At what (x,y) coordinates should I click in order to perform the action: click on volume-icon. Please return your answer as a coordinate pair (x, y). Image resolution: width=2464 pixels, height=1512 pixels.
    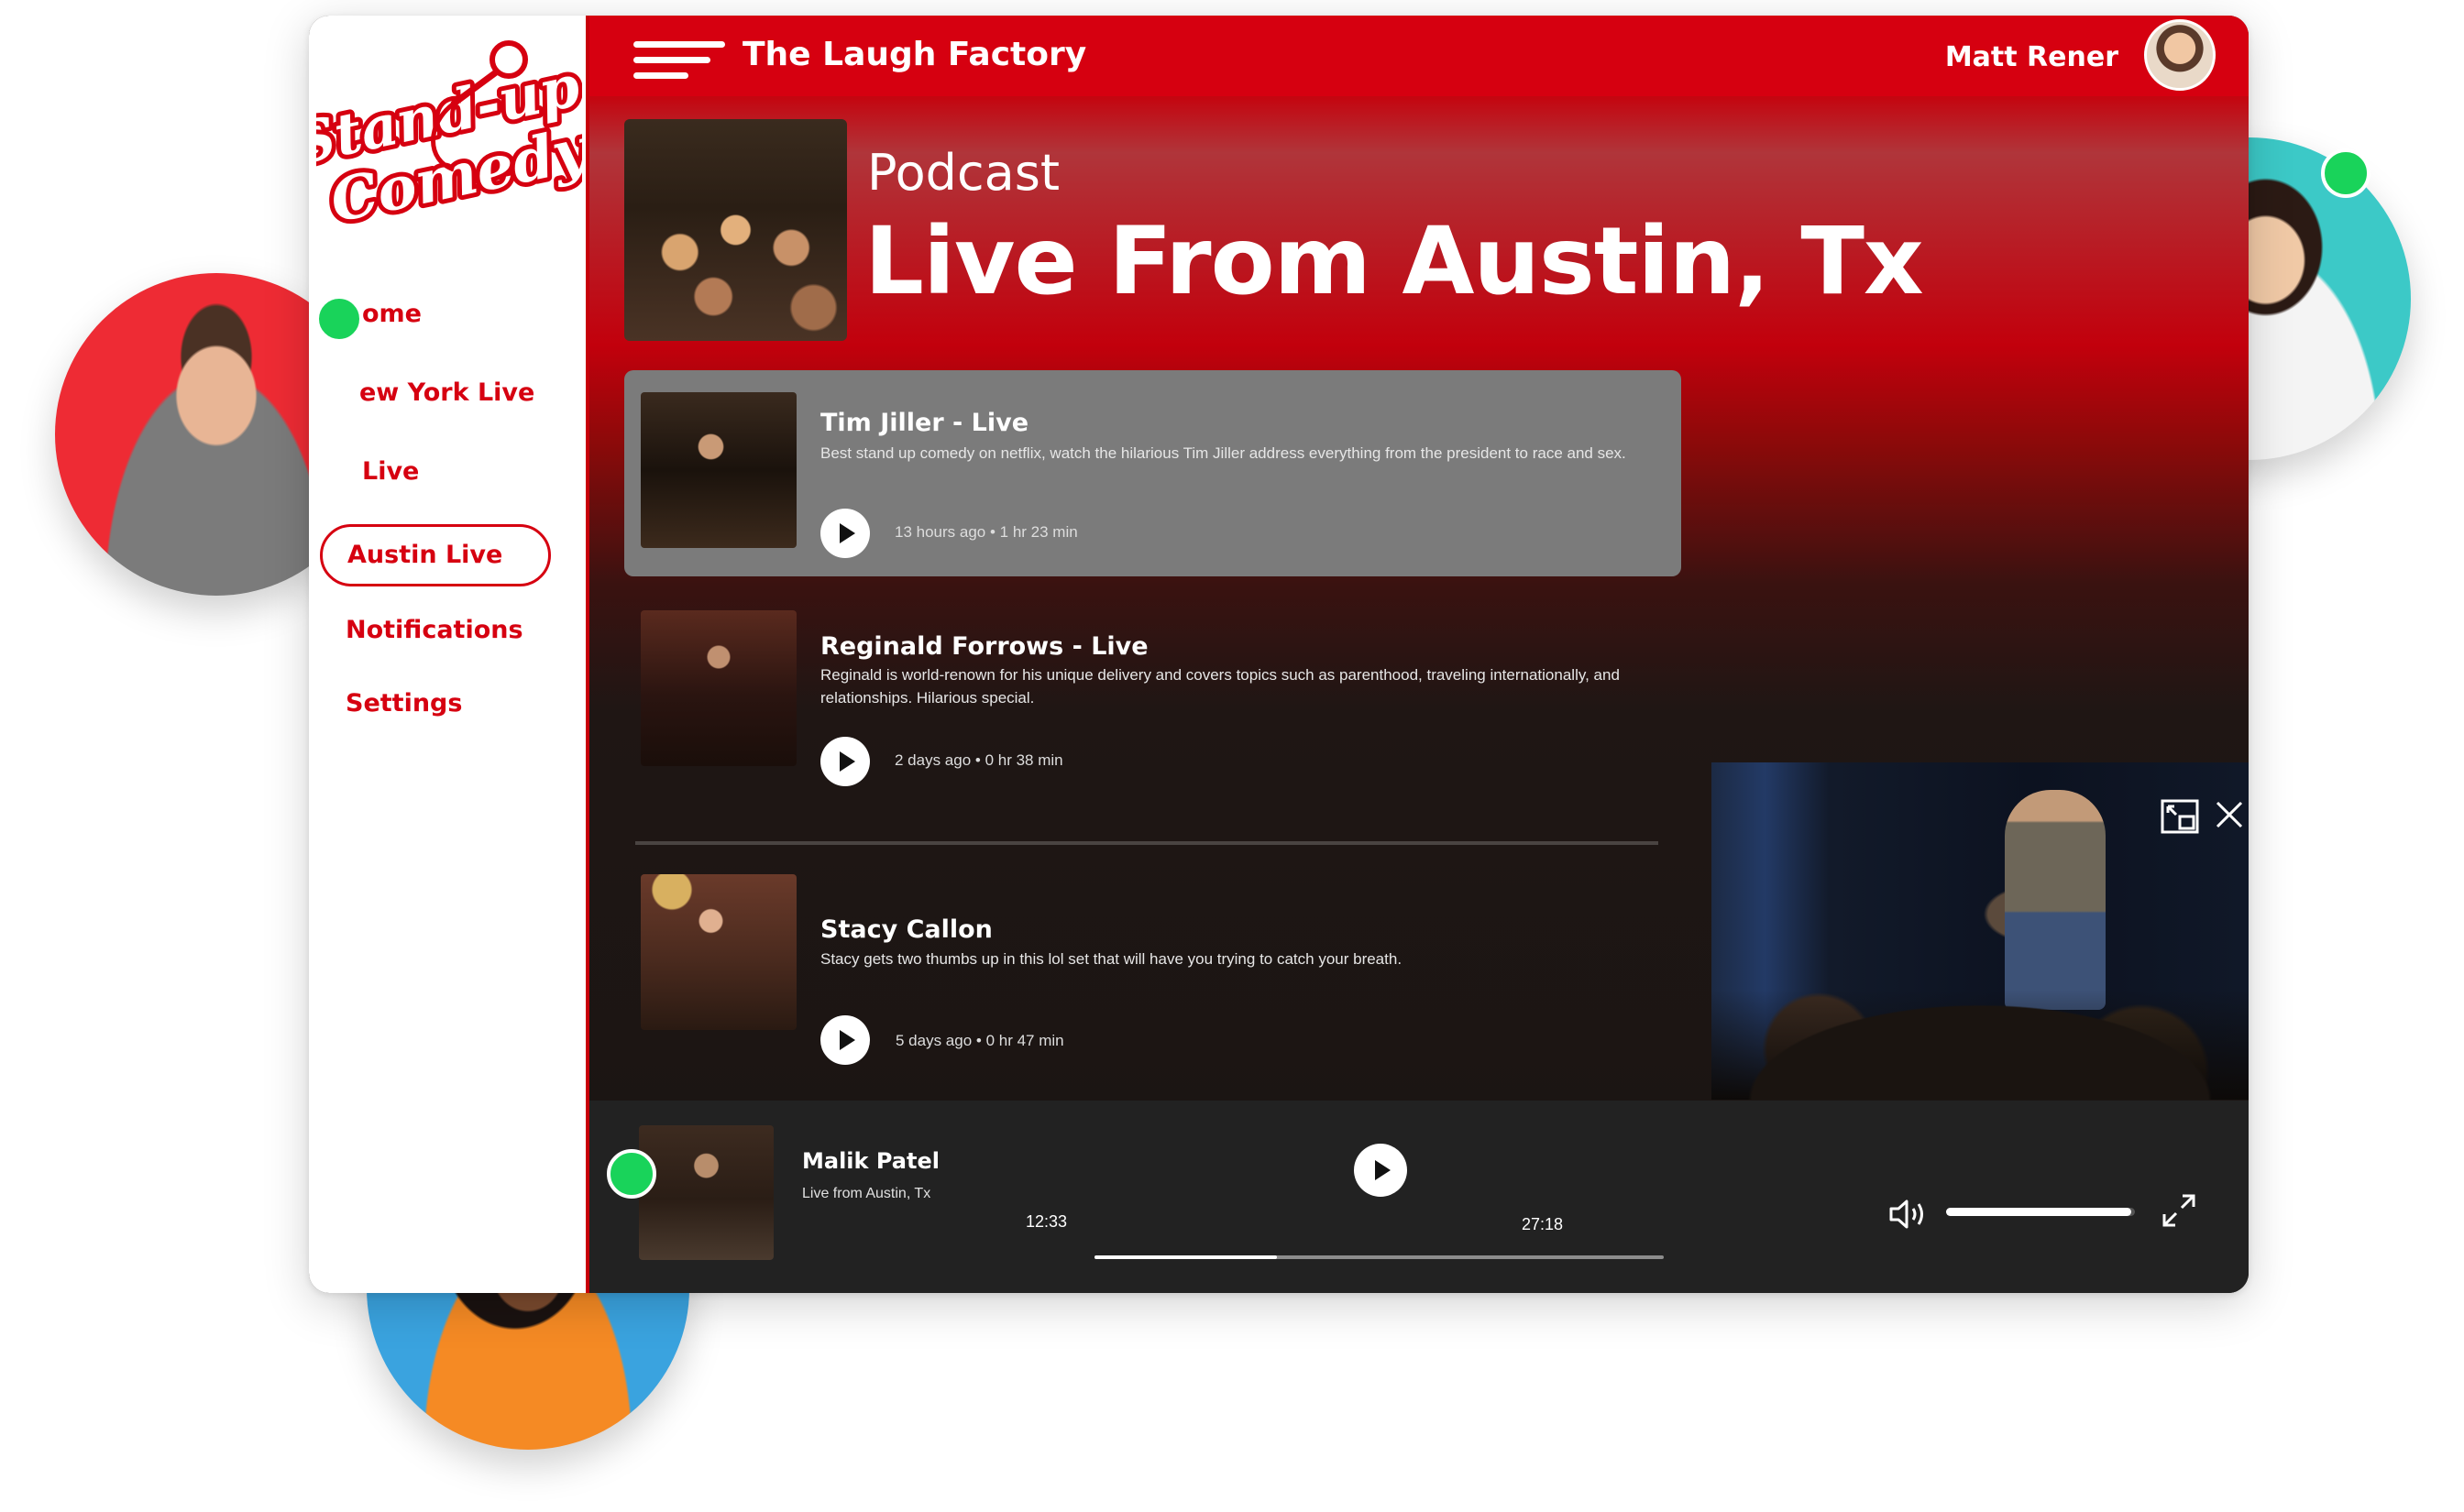
    Looking at the image, I should click on (1908, 1214).